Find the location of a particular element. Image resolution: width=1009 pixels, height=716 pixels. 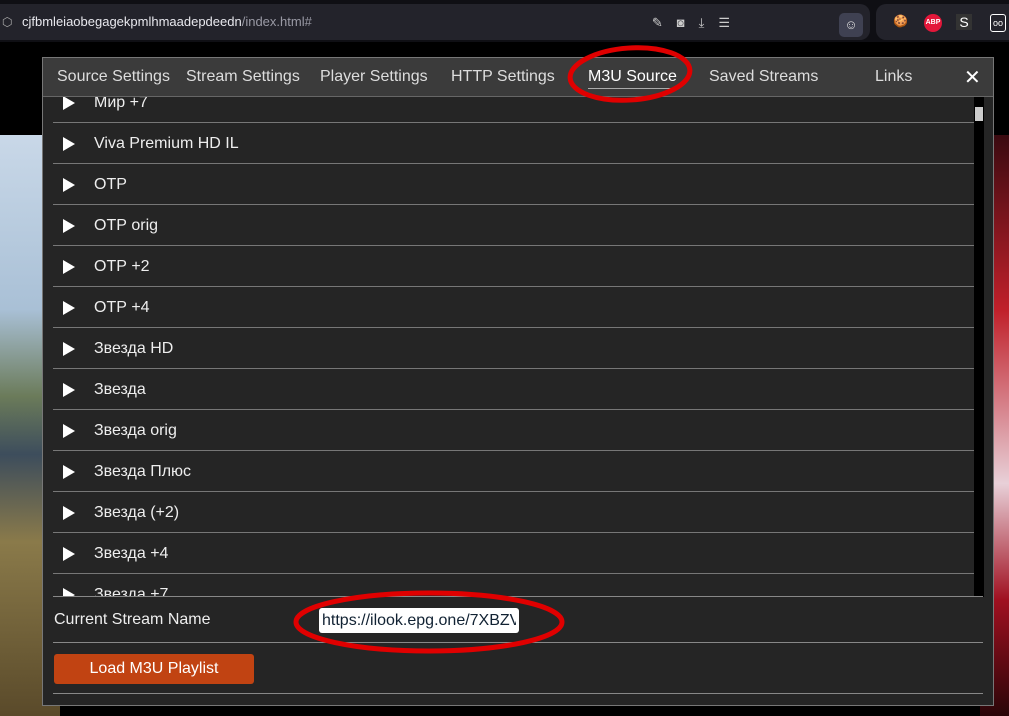

channel-row: ОТР is located at coordinates (513, 184).